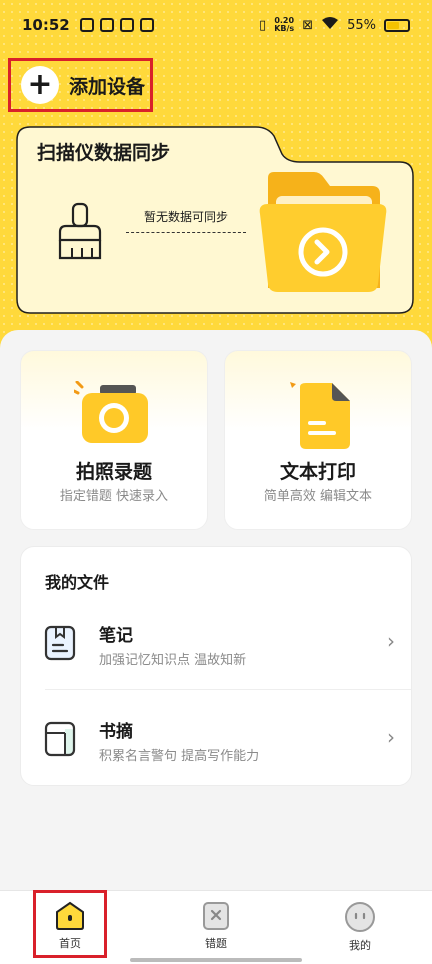 This screenshot has height=964, width=432. I want to click on net-speed: 0.20 KB/s, so click(284, 25).